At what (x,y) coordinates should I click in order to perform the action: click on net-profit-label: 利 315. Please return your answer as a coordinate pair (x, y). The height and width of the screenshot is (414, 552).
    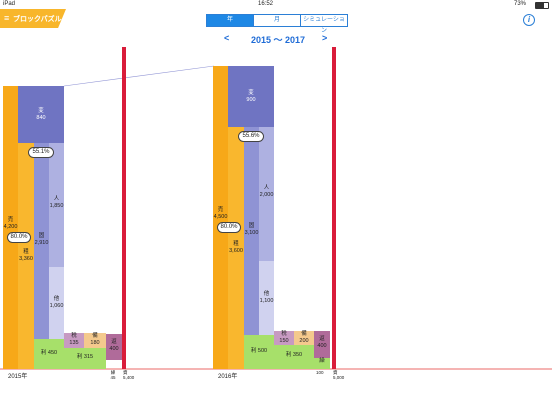
    Looking at the image, I should click on (85, 357).